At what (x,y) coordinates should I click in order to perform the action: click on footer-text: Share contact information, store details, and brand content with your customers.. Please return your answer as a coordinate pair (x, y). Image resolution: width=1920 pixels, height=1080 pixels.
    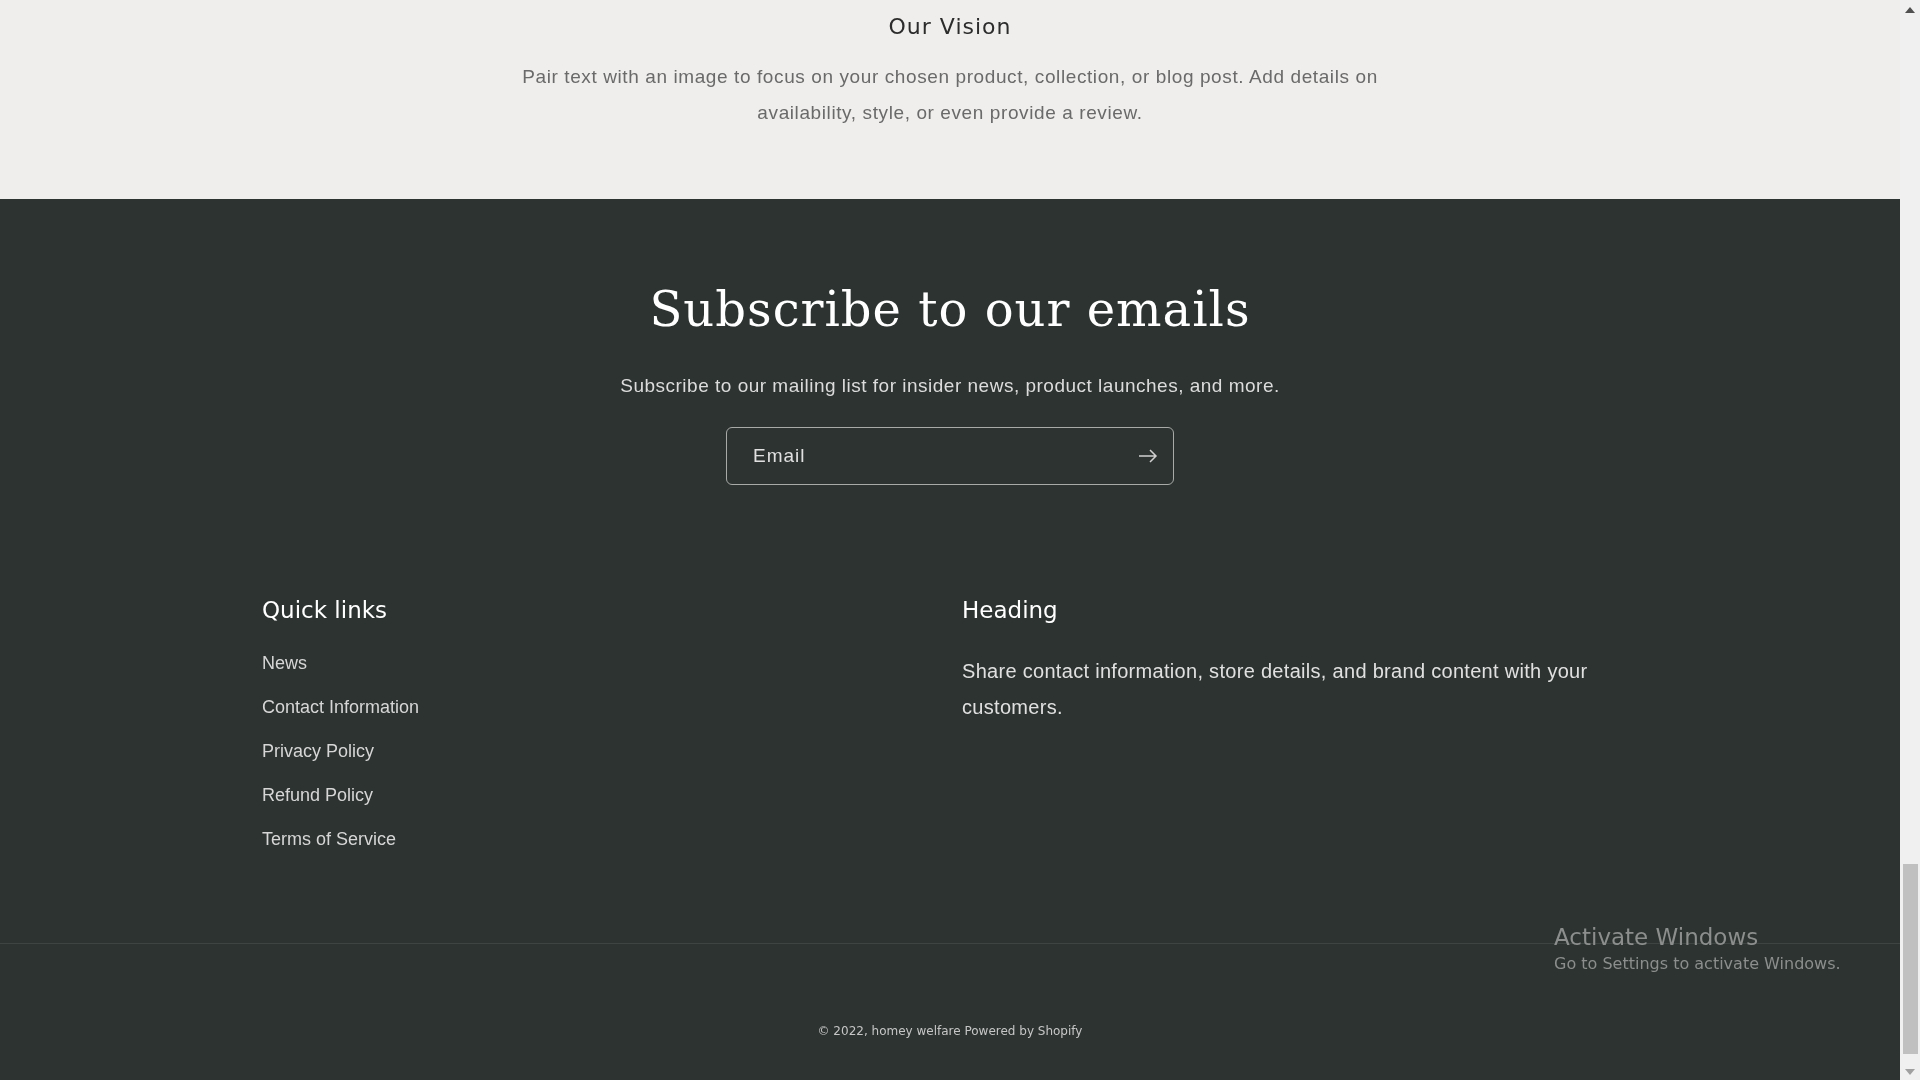
    Looking at the image, I should click on (1275, 689).